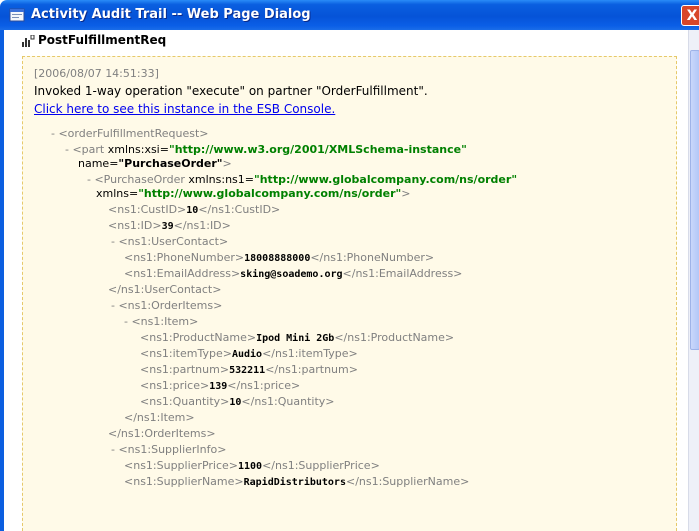 The height and width of the screenshot is (531, 699). I want to click on xml-tag: <ns1:partnum>, so click(185, 369).